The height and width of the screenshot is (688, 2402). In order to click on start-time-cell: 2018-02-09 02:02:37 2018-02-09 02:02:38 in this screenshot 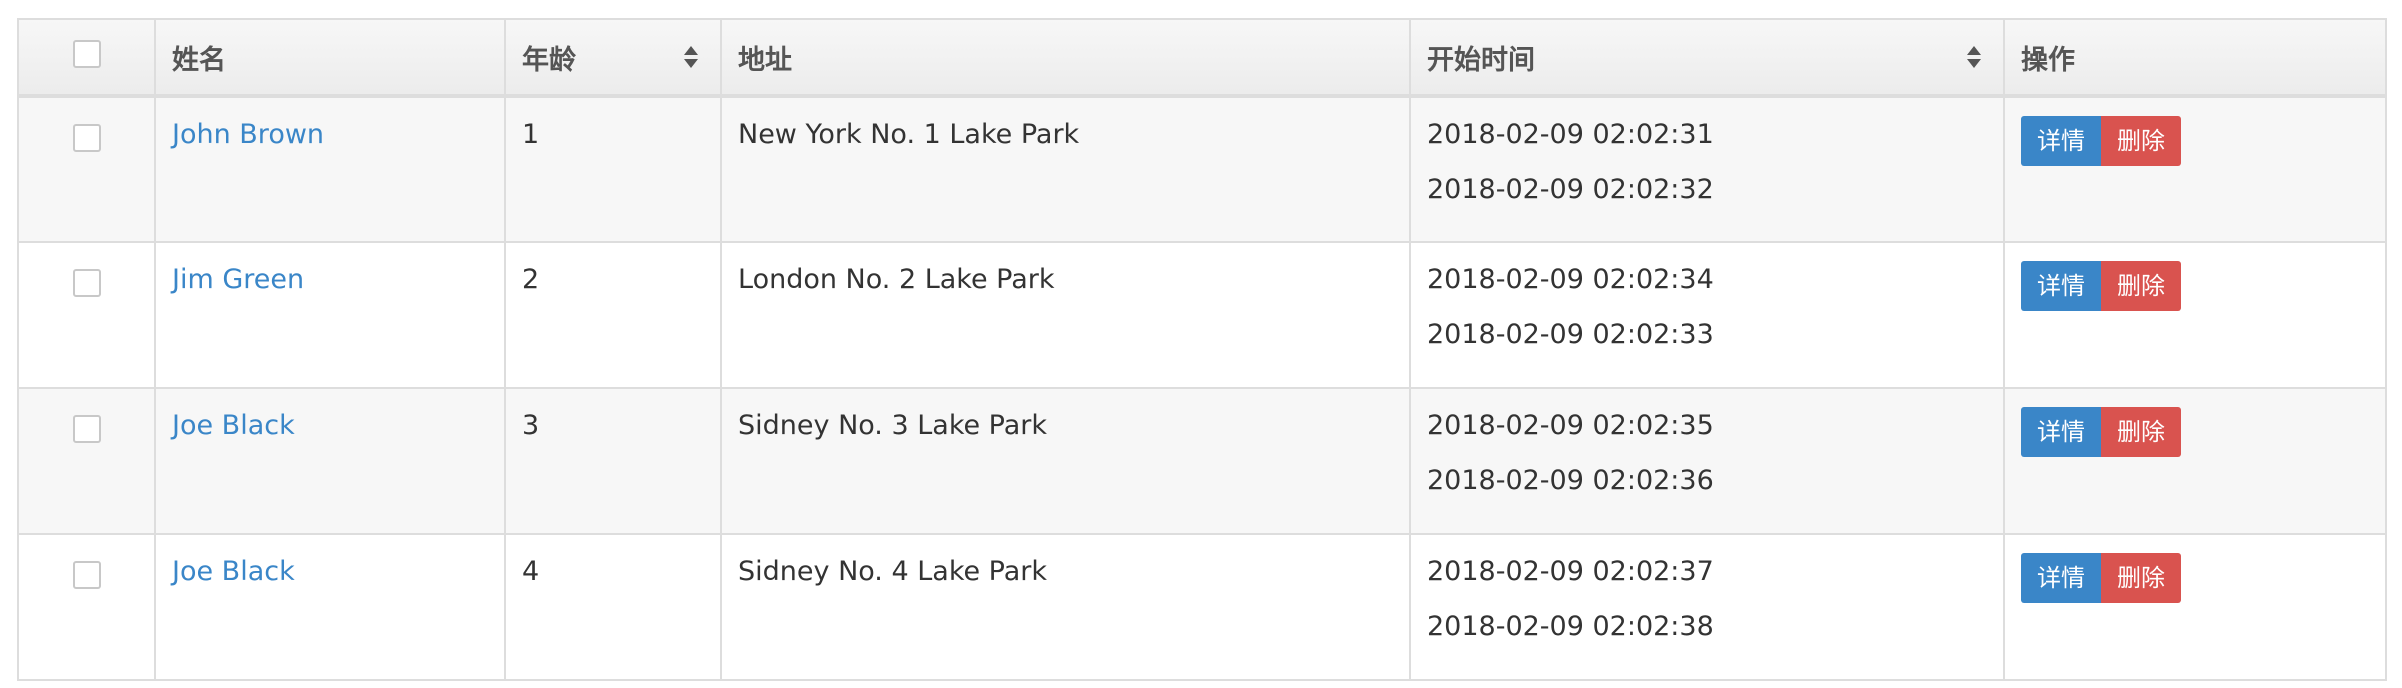, I will do `click(1707, 607)`.